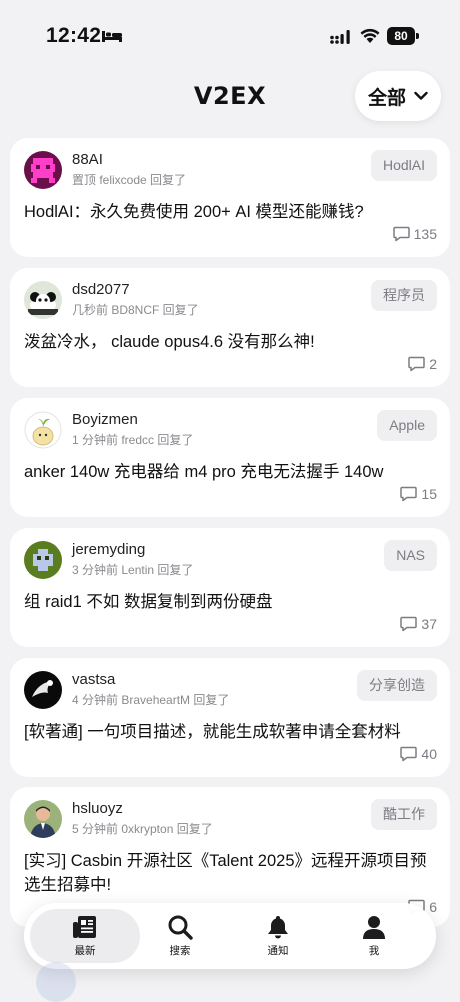 This screenshot has width=460, height=1002. What do you see at coordinates (433, 364) in the screenshot?
I see `reply-count-value: 2` at bounding box center [433, 364].